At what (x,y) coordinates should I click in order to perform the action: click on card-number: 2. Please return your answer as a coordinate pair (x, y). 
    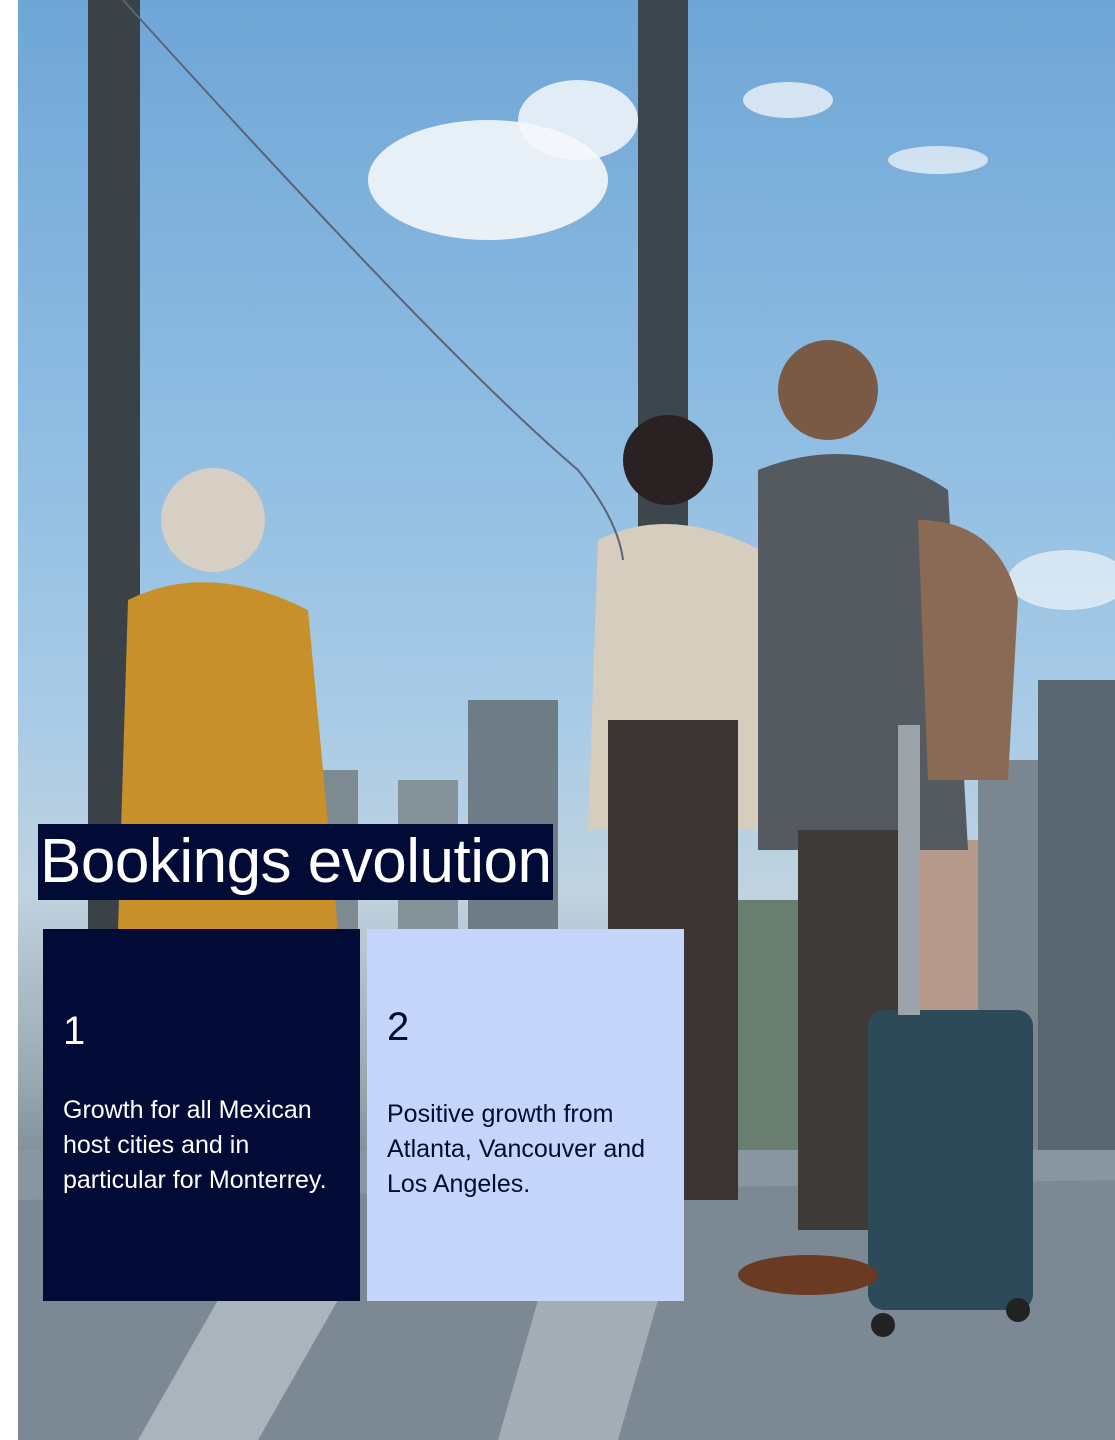
    Looking at the image, I should click on (398, 1027).